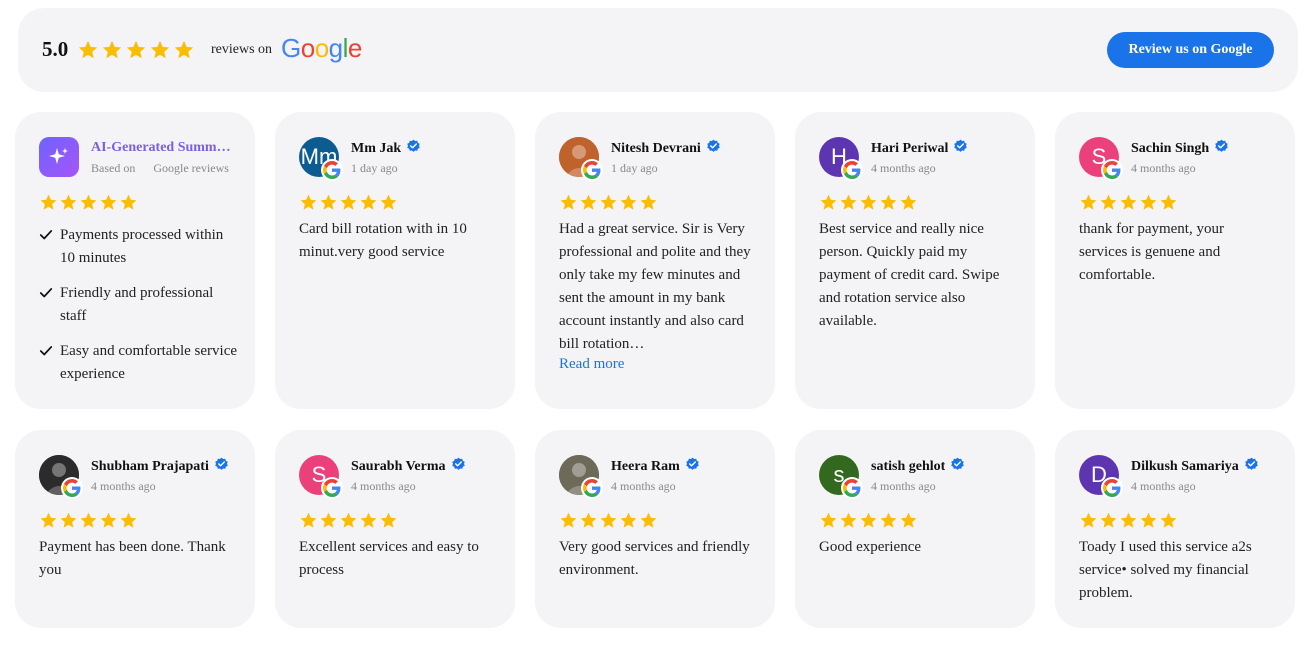  What do you see at coordinates (321, 48) in the screenshot?
I see `google-logo: Google` at bounding box center [321, 48].